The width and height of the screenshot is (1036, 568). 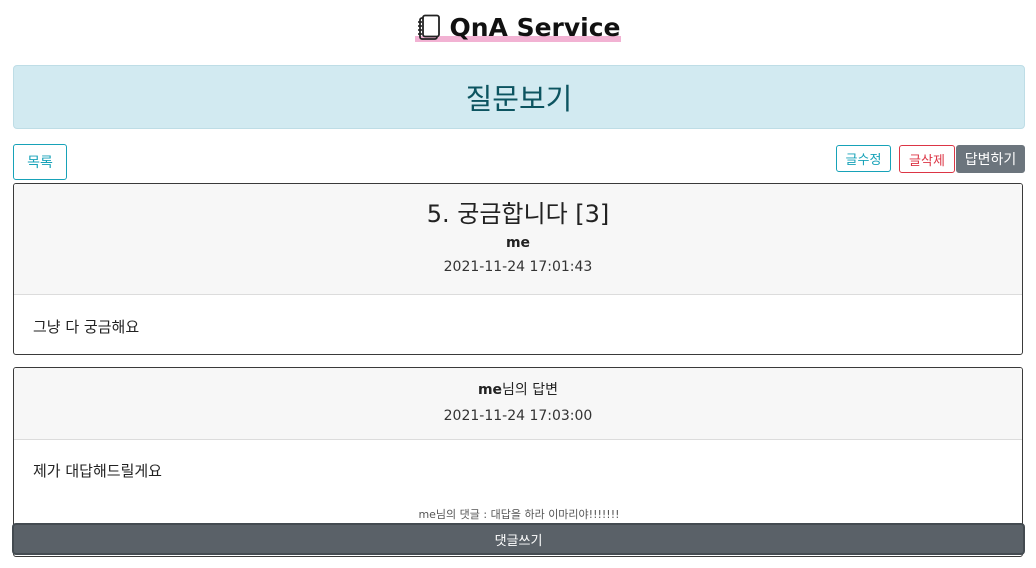 What do you see at coordinates (97, 471) in the screenshot?
I see `answer-body: 제가 대답해드릴게요` at bounding box center [97, 471].